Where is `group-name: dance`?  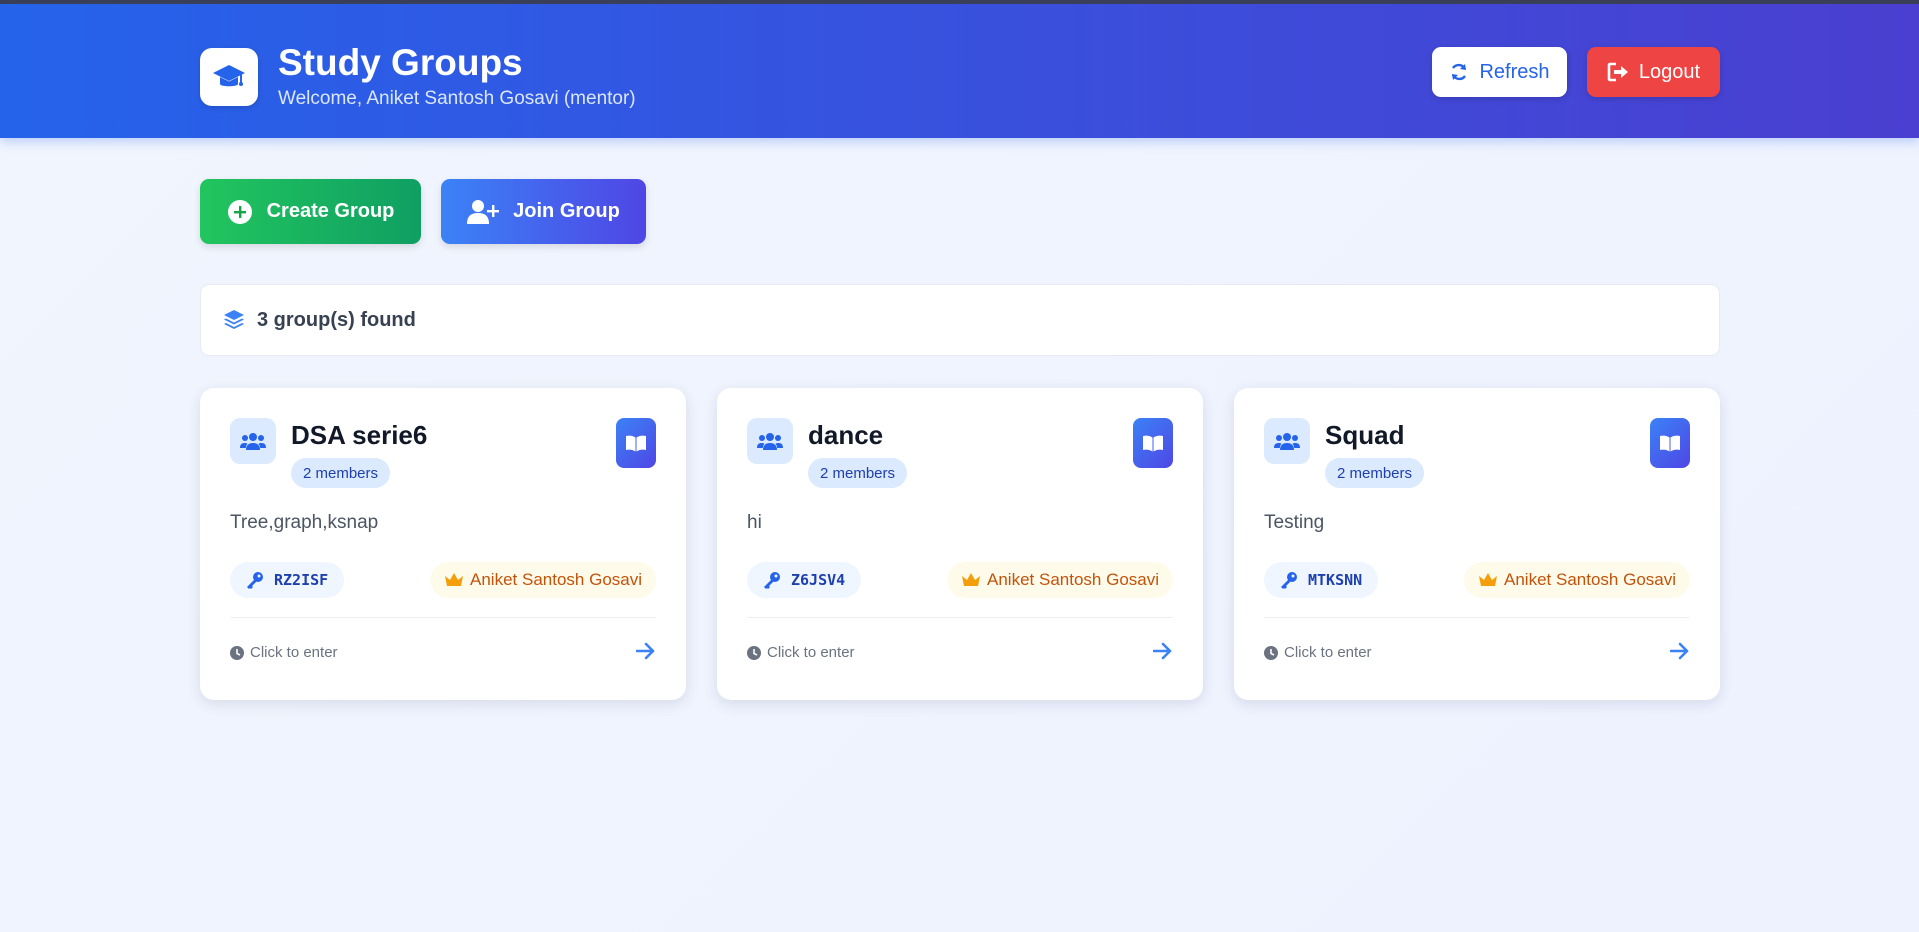
group-name: dance is located at coordinates (846, 435).